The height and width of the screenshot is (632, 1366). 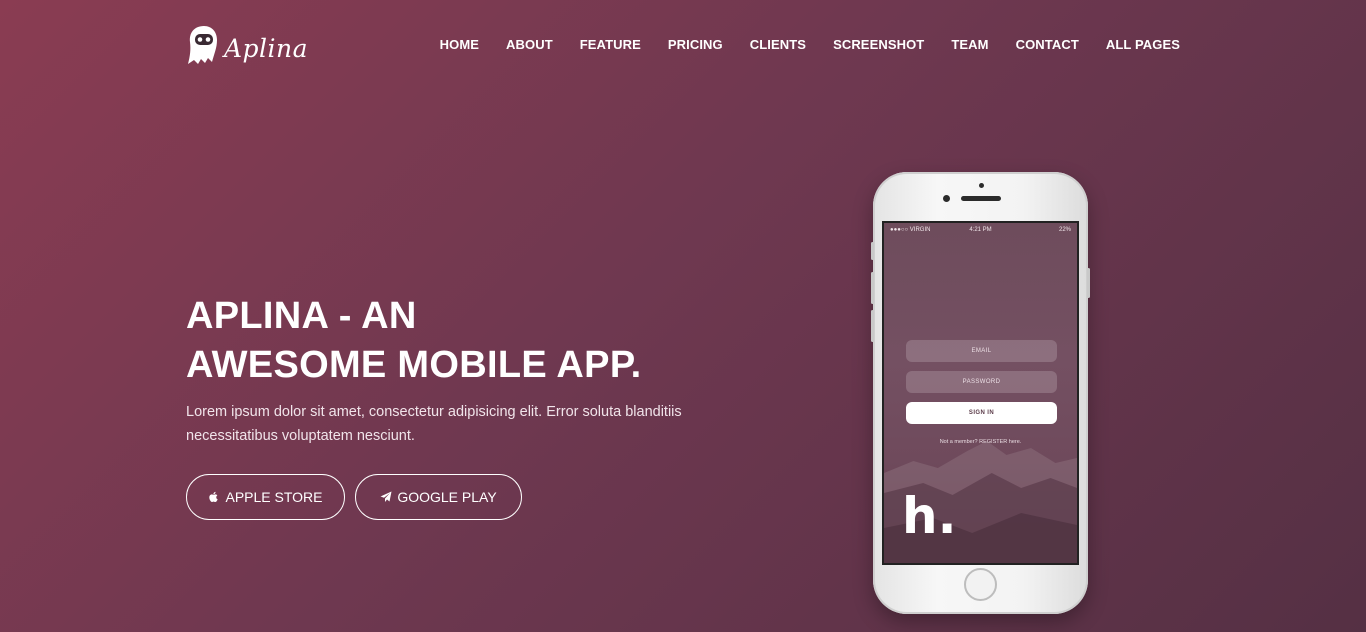 I want to click on hero-title-line1: APLINA - AN, so click(x=301, y=316).